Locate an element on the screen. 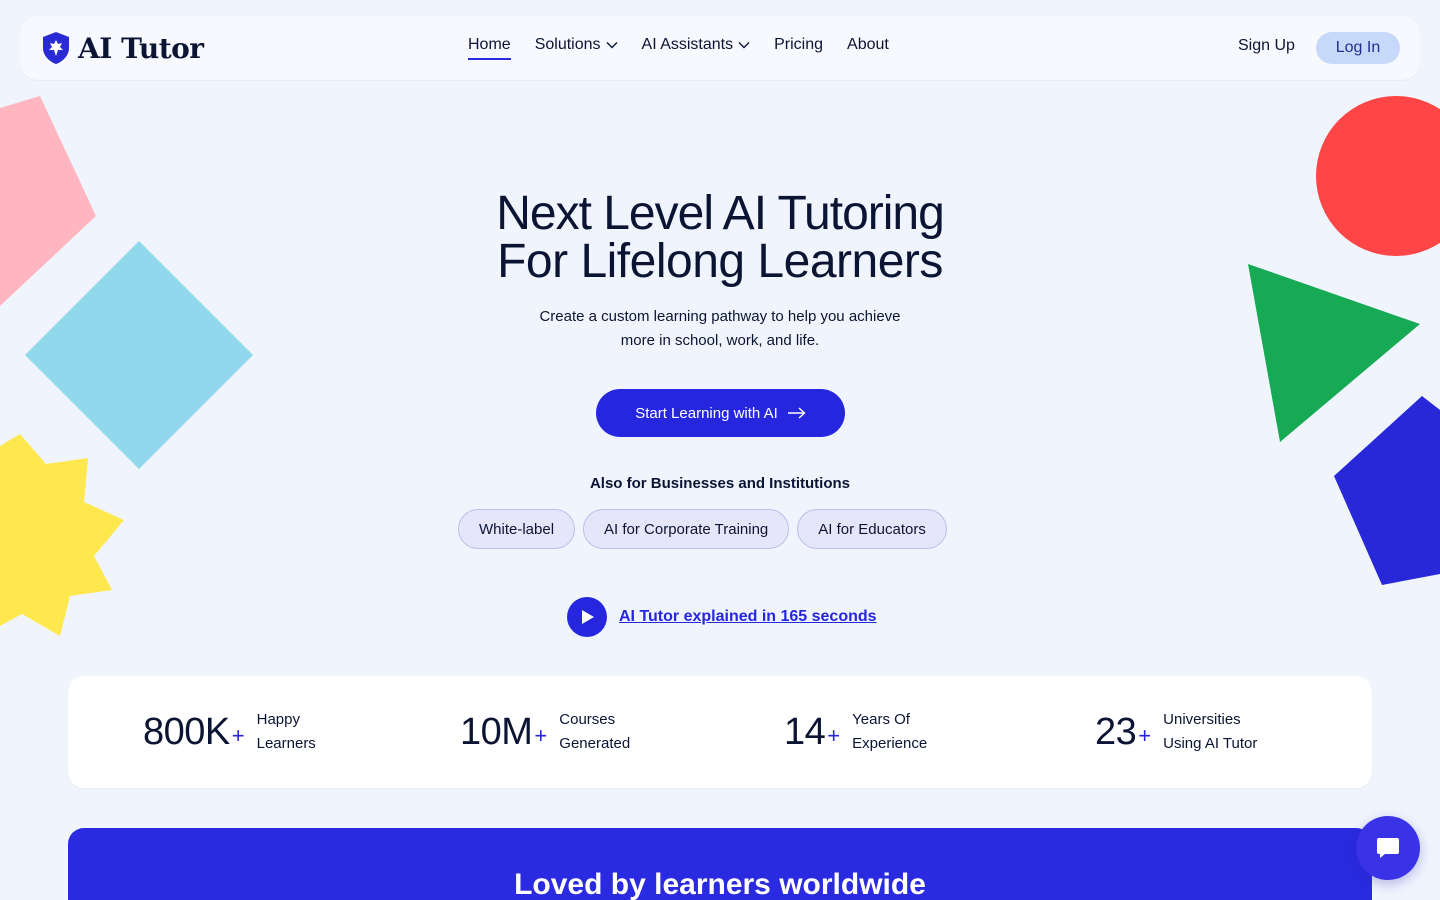 This screenshot has width=1440, height=900. hero-title-line1: Next Level AI Tutoring is located at coordinates (720, 213).